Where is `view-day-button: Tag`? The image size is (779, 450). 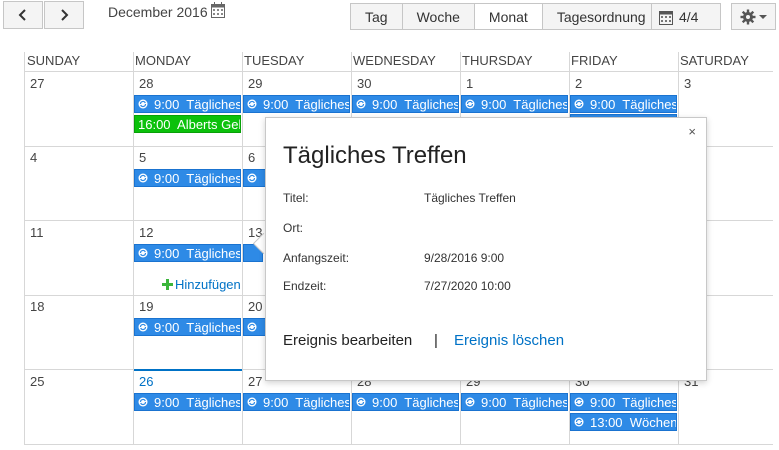
view-day-button: Tag is located at coordinates (377, 16).